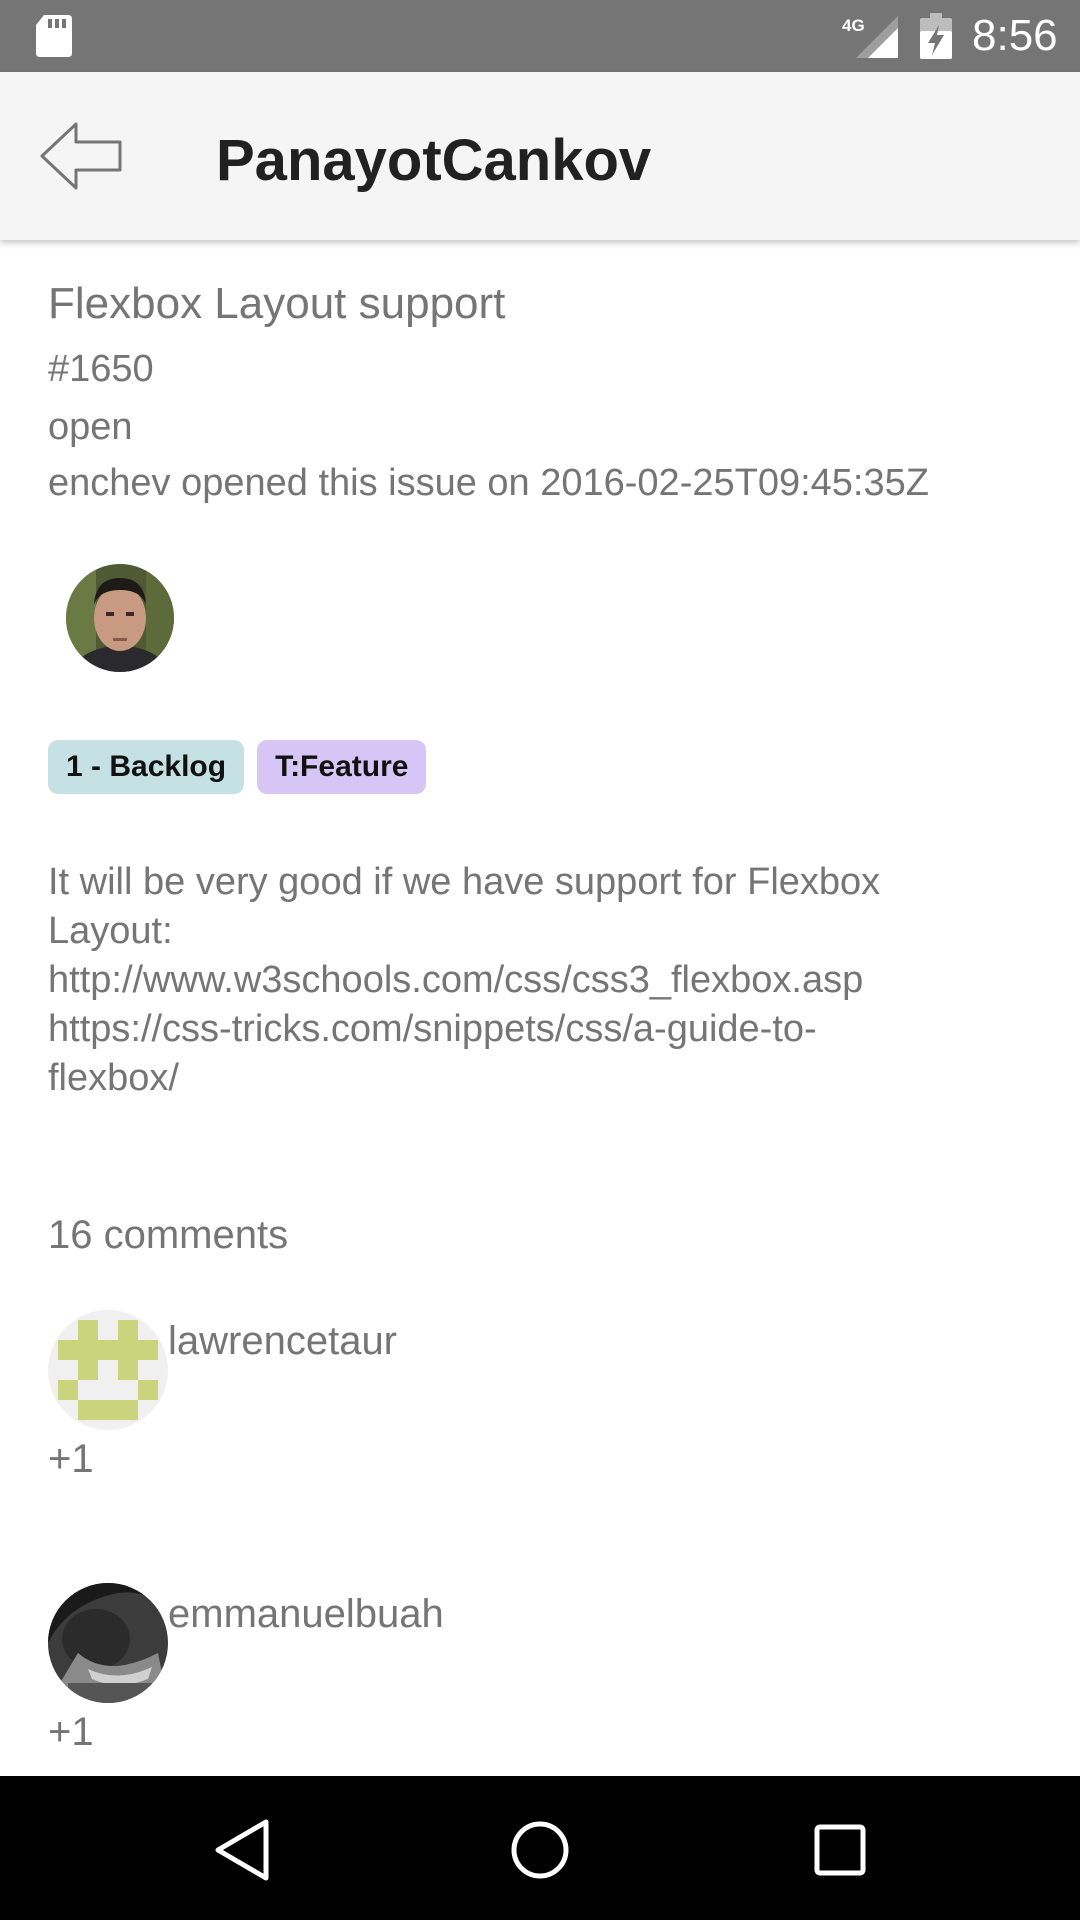  I want to click on app-bar: PanayotCankov, so click(540, 156).